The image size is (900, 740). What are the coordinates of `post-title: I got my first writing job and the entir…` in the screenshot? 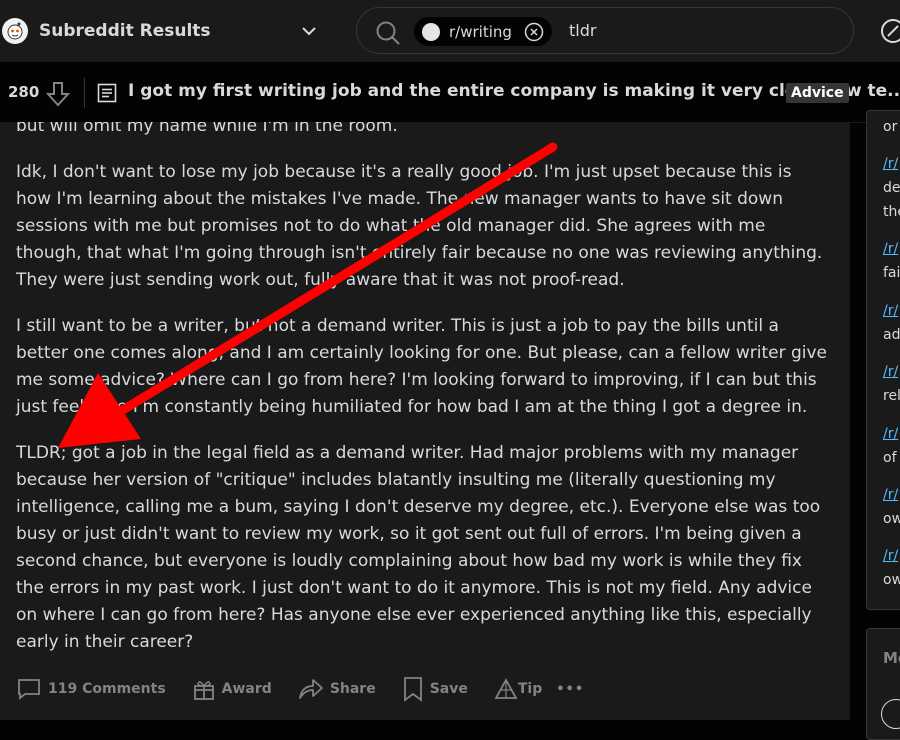 It's located at (514, 91).